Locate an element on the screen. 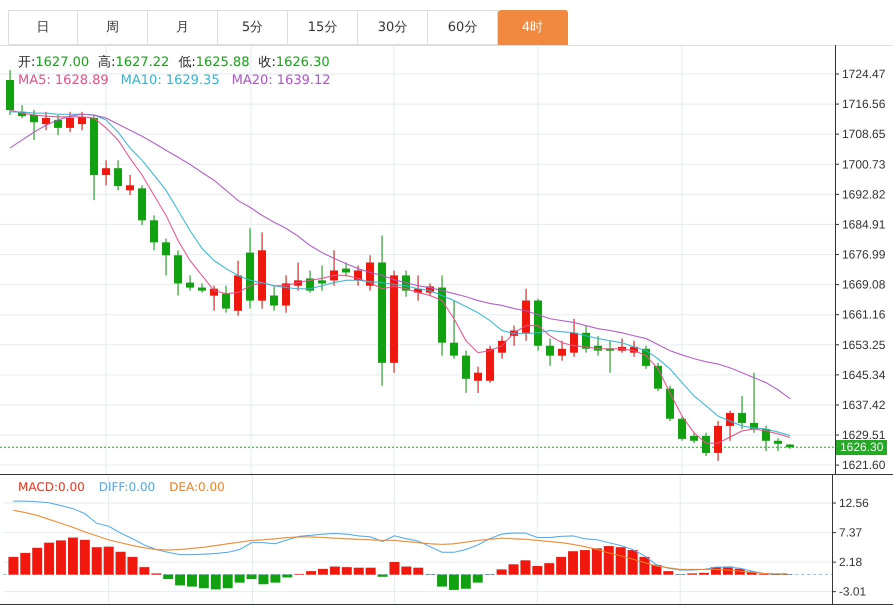  legend-name: MACD is located at coordinates (36, 487).